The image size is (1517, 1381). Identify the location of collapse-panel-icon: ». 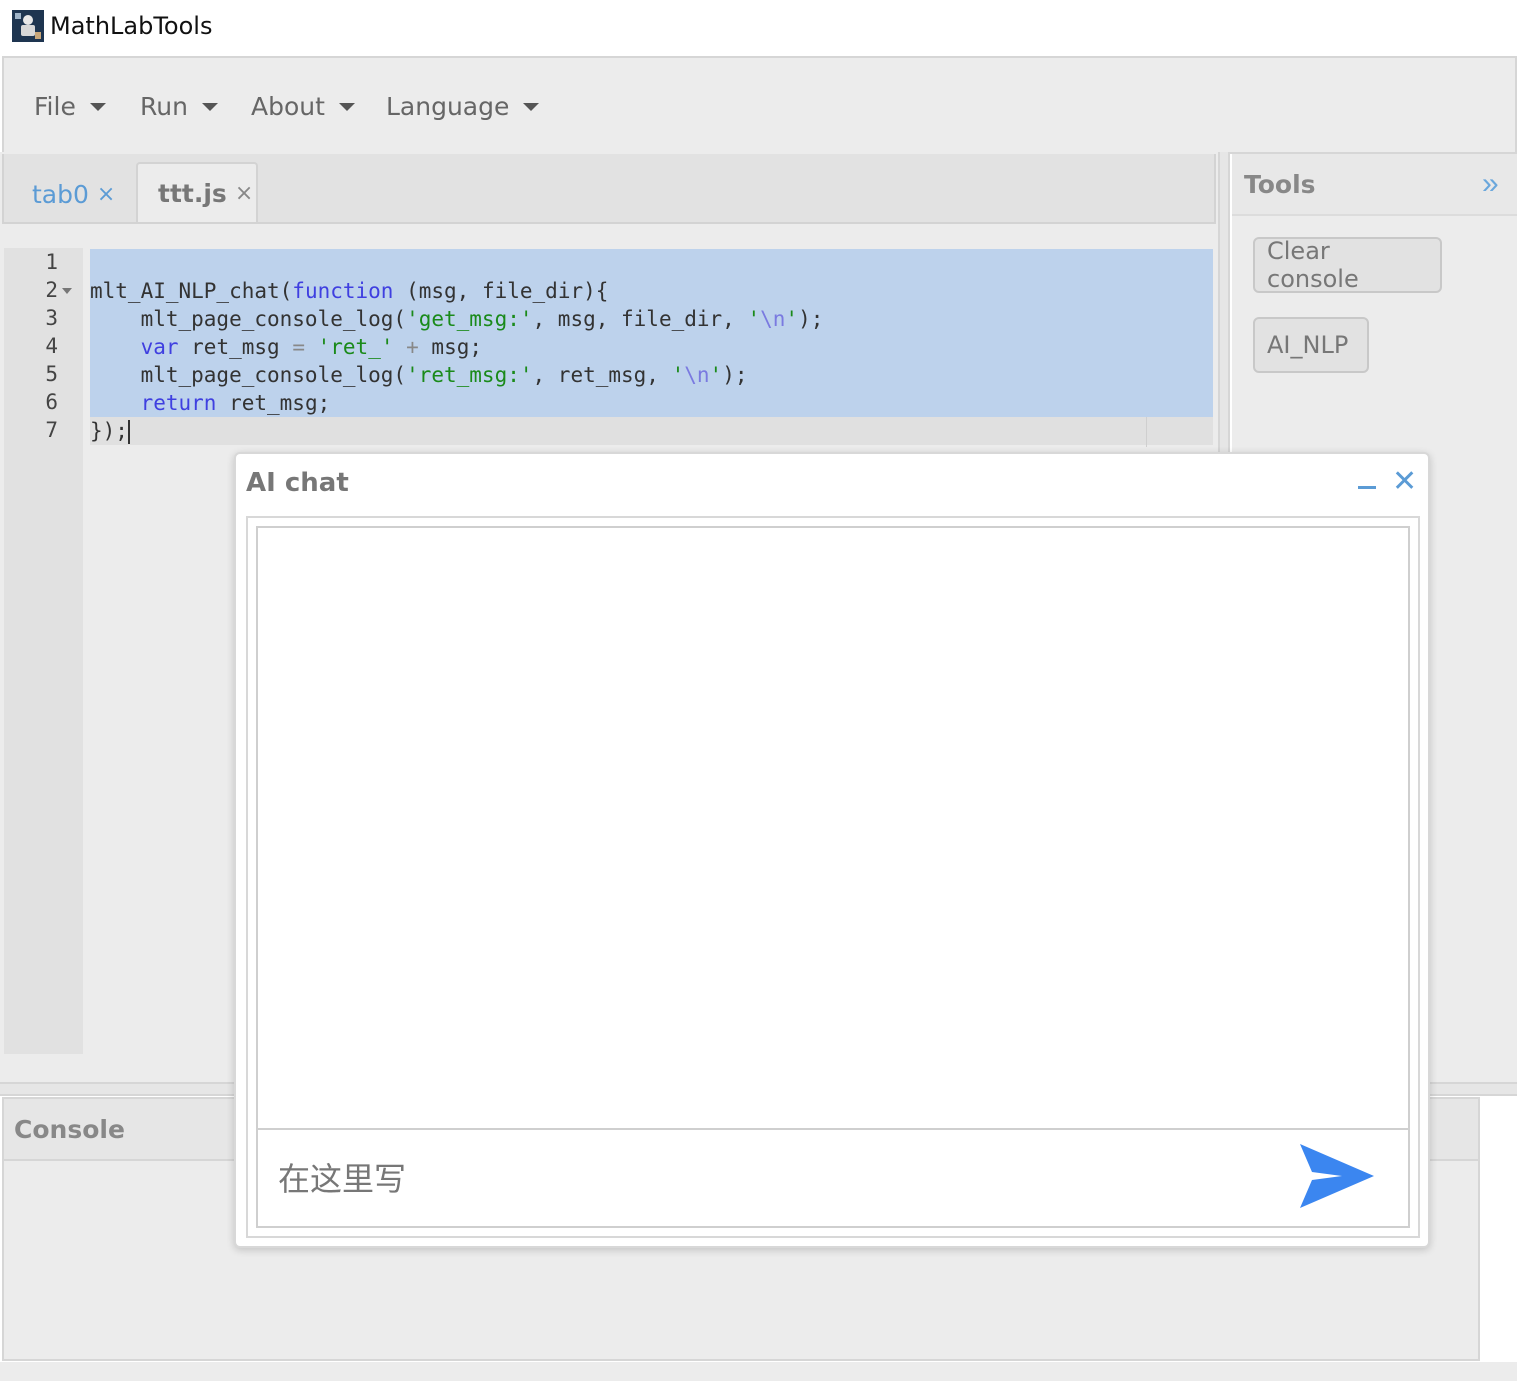
(1490, 184).